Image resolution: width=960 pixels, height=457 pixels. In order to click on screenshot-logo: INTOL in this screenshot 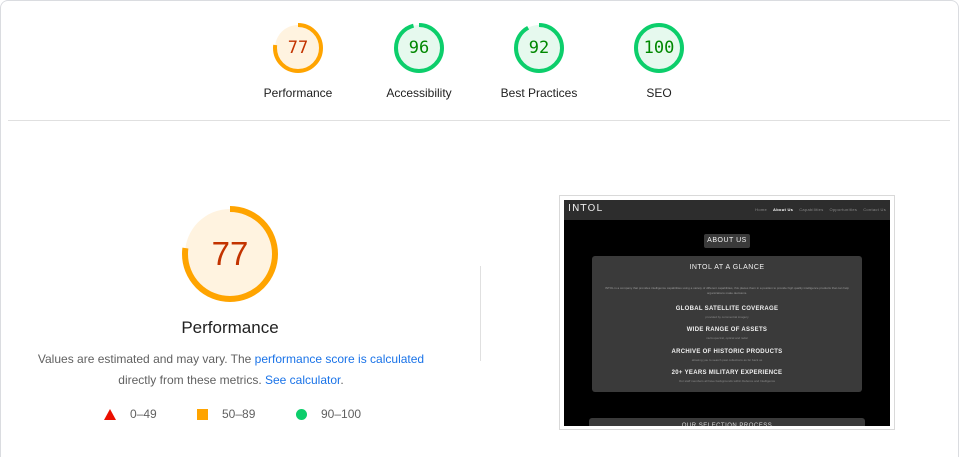, I will do `click(585, 208)`.